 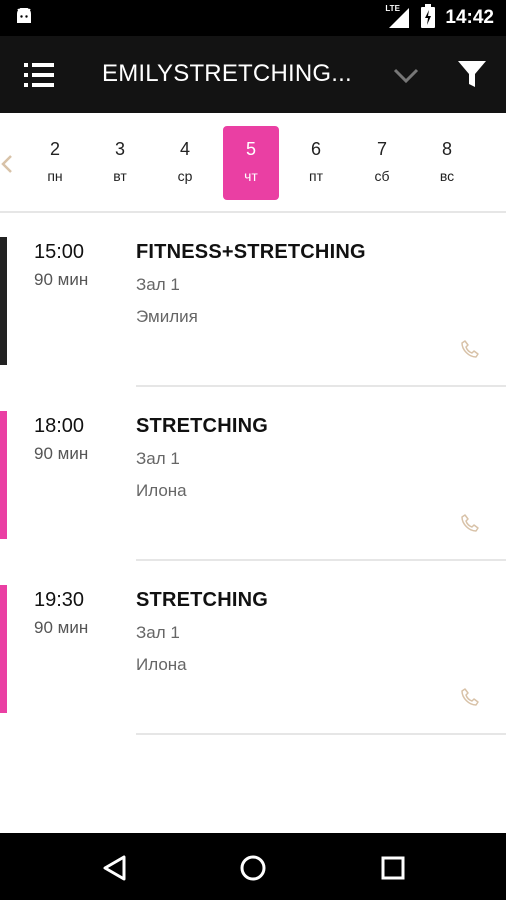 I want to click on session-trainer: Эмилия, so click(x=167, y=316).